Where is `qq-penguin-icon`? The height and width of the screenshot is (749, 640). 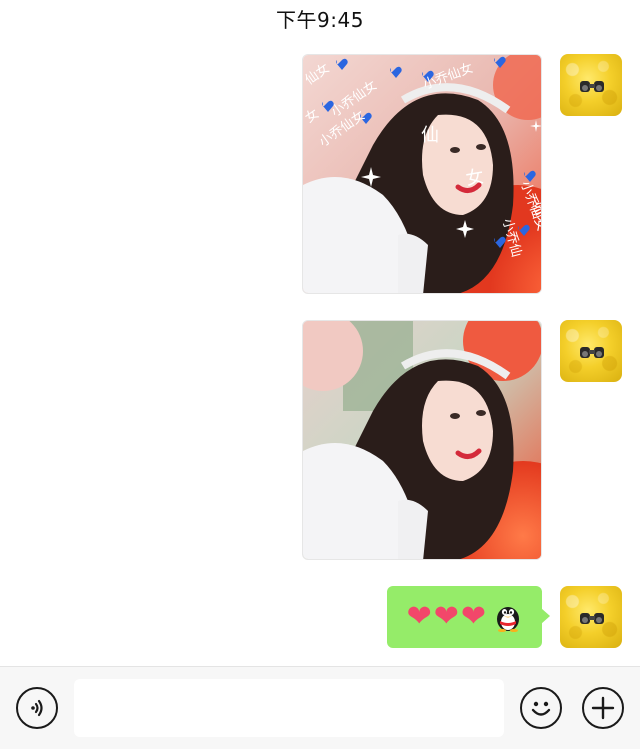
qq-penguin-icon is located at coordinates (508, 619).